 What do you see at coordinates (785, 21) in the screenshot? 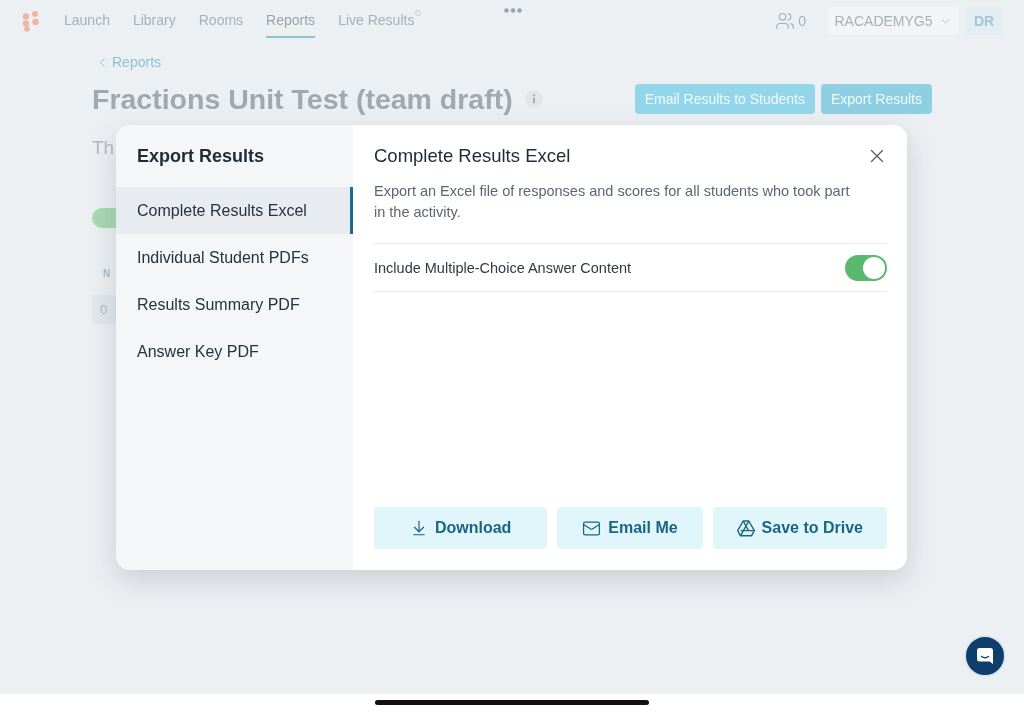
I see `people-icon` at bounding box center [785, 21].